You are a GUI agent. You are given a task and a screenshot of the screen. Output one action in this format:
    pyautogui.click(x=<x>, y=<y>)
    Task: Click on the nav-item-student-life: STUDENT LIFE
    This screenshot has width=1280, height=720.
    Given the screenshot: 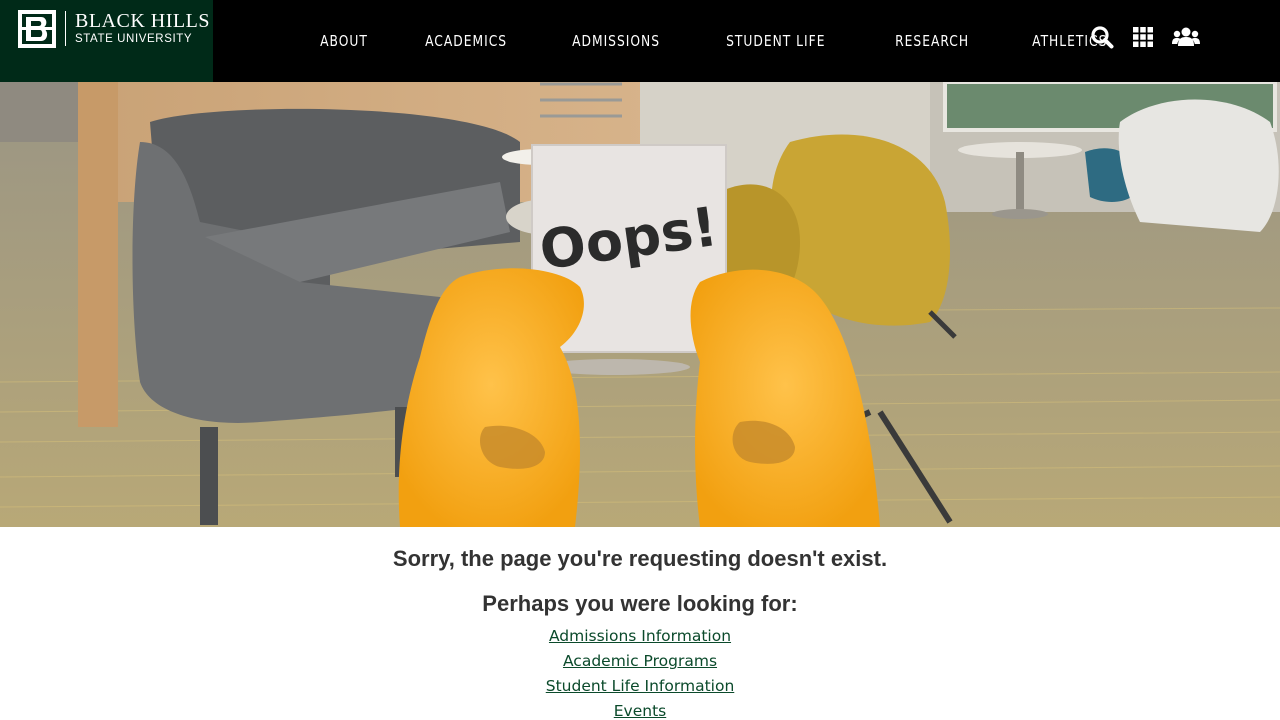 What is the action you would take?
    pyautogui.click(x=769, y=41)
    